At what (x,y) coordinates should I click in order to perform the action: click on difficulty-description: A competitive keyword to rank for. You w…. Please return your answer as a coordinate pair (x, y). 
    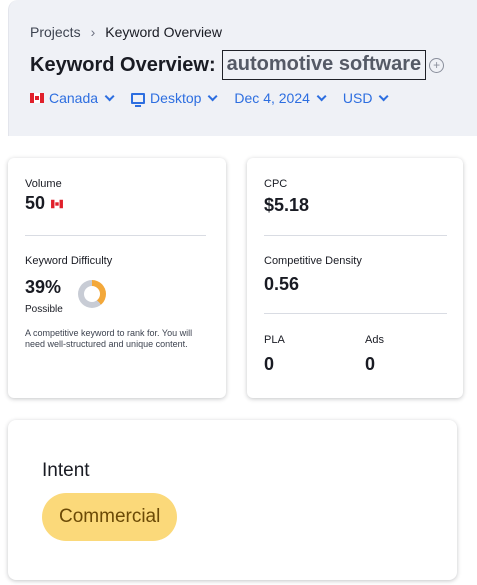
    Looking at the image, I should click on (109, 338).